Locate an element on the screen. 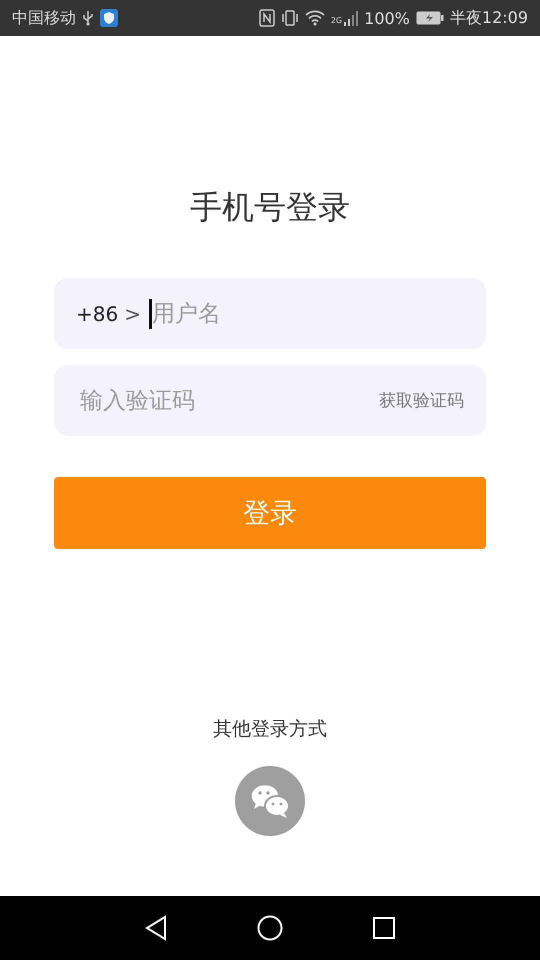 The image size is (540, 960). usb-icon is located at coordinates (88, 18).